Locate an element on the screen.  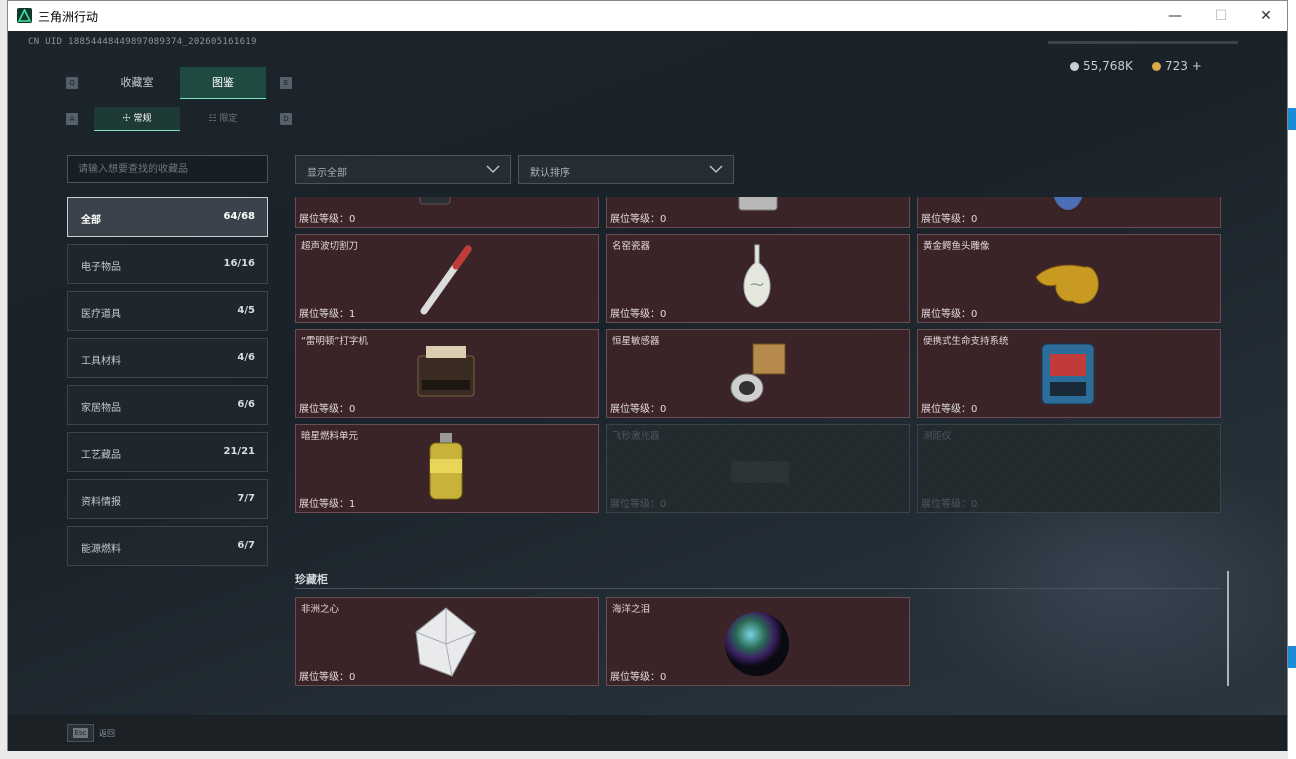
category-label: 能源燃料 is located at coordinates (101, 549).